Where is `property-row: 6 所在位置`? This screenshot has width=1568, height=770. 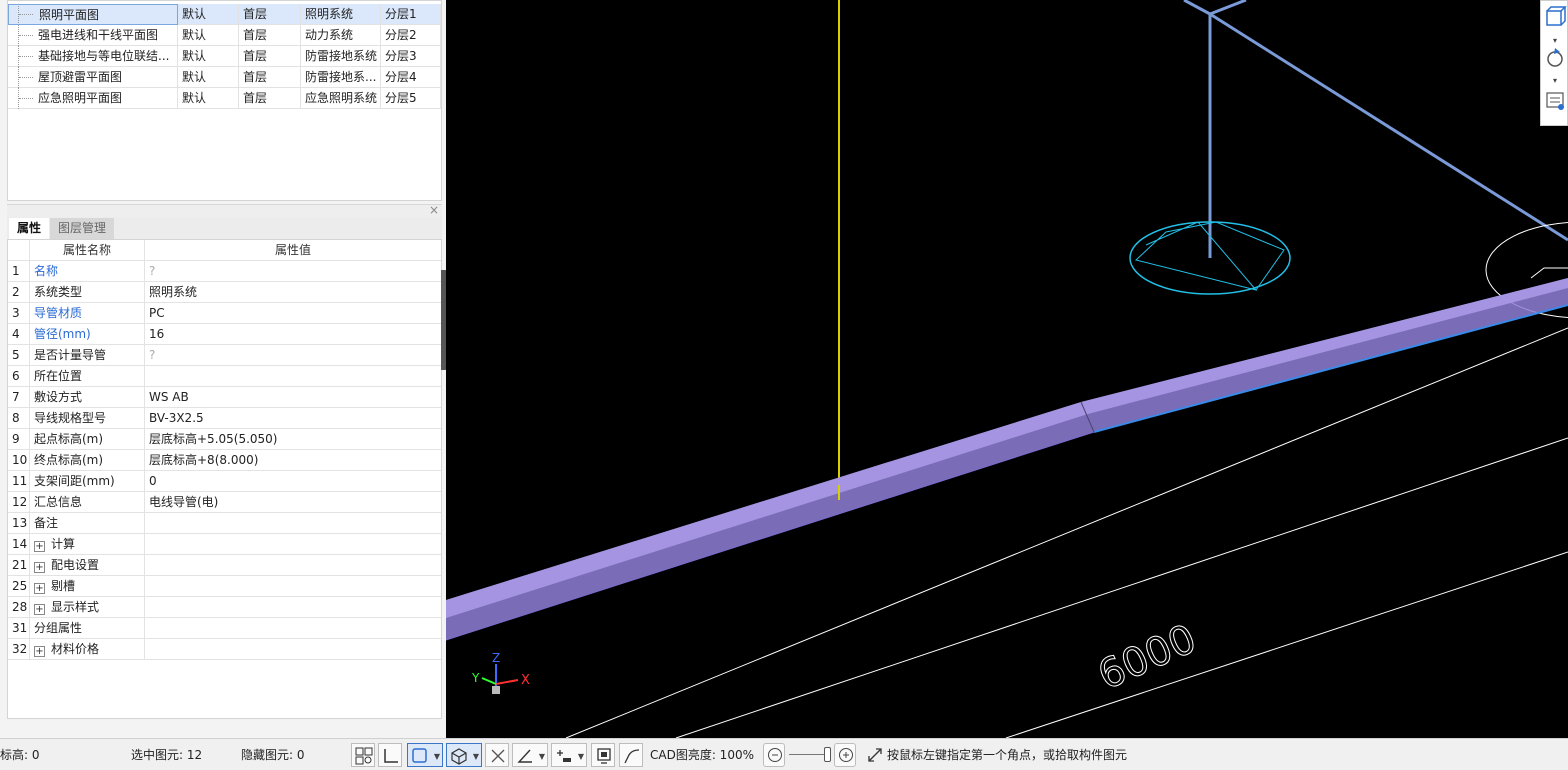
property-row: 6 所在位置 is located at coordinates (224, 376).